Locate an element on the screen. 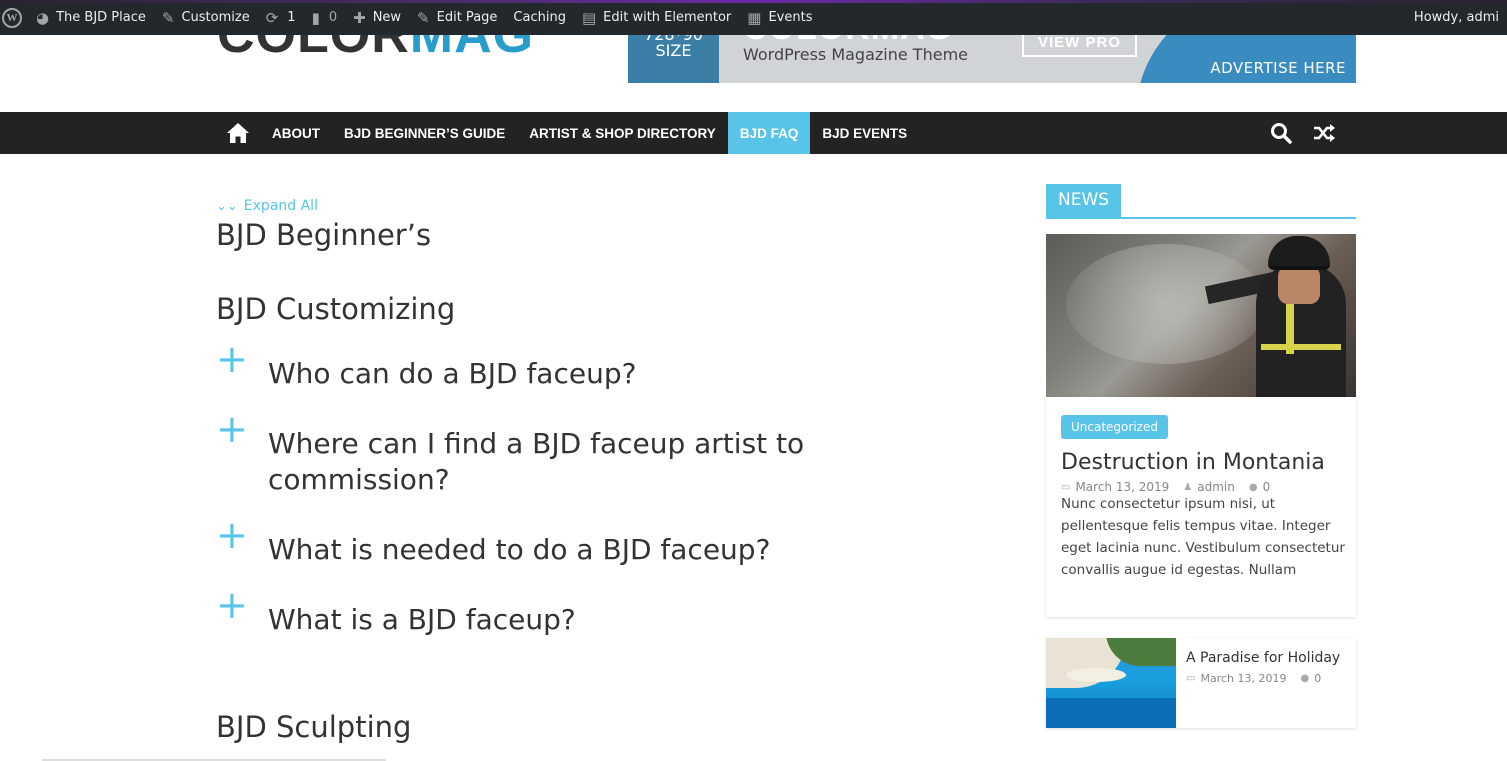  nav-item-beginners-guide: BJD BEGINNER’S GUIDE is located at coordinates (424, 133).